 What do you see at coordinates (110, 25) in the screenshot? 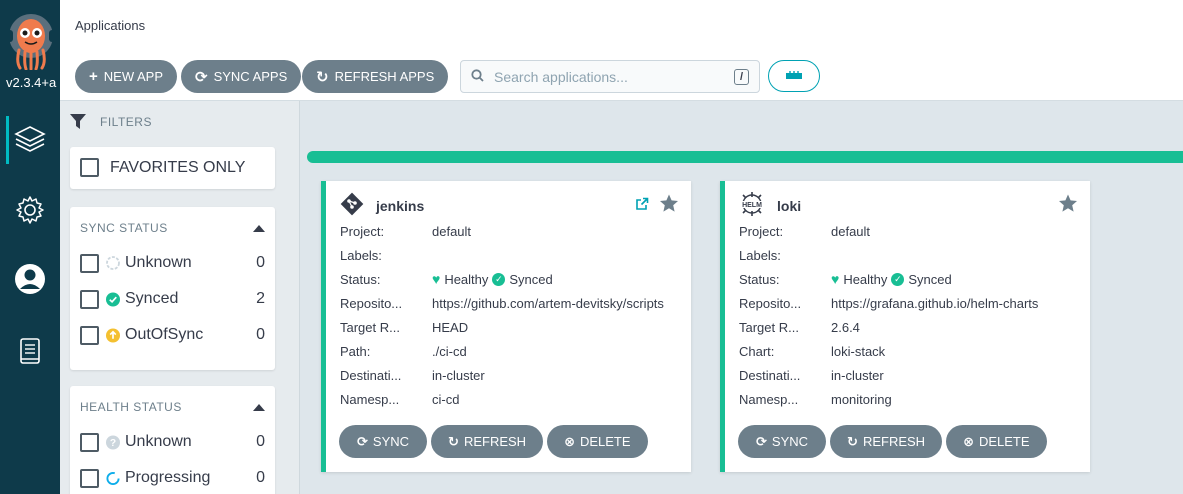
I see `page-title: Applications` at bounding box center [110, 25].